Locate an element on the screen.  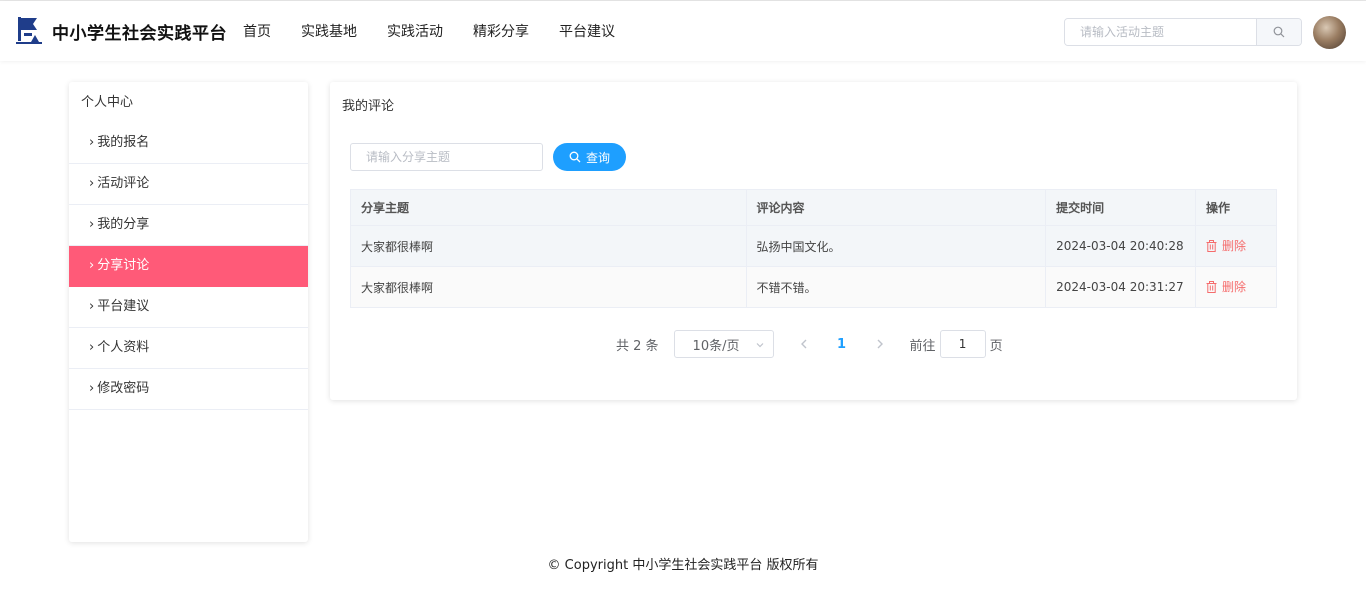
column-header-action: 操作 is located at coordinates (1236, 207).